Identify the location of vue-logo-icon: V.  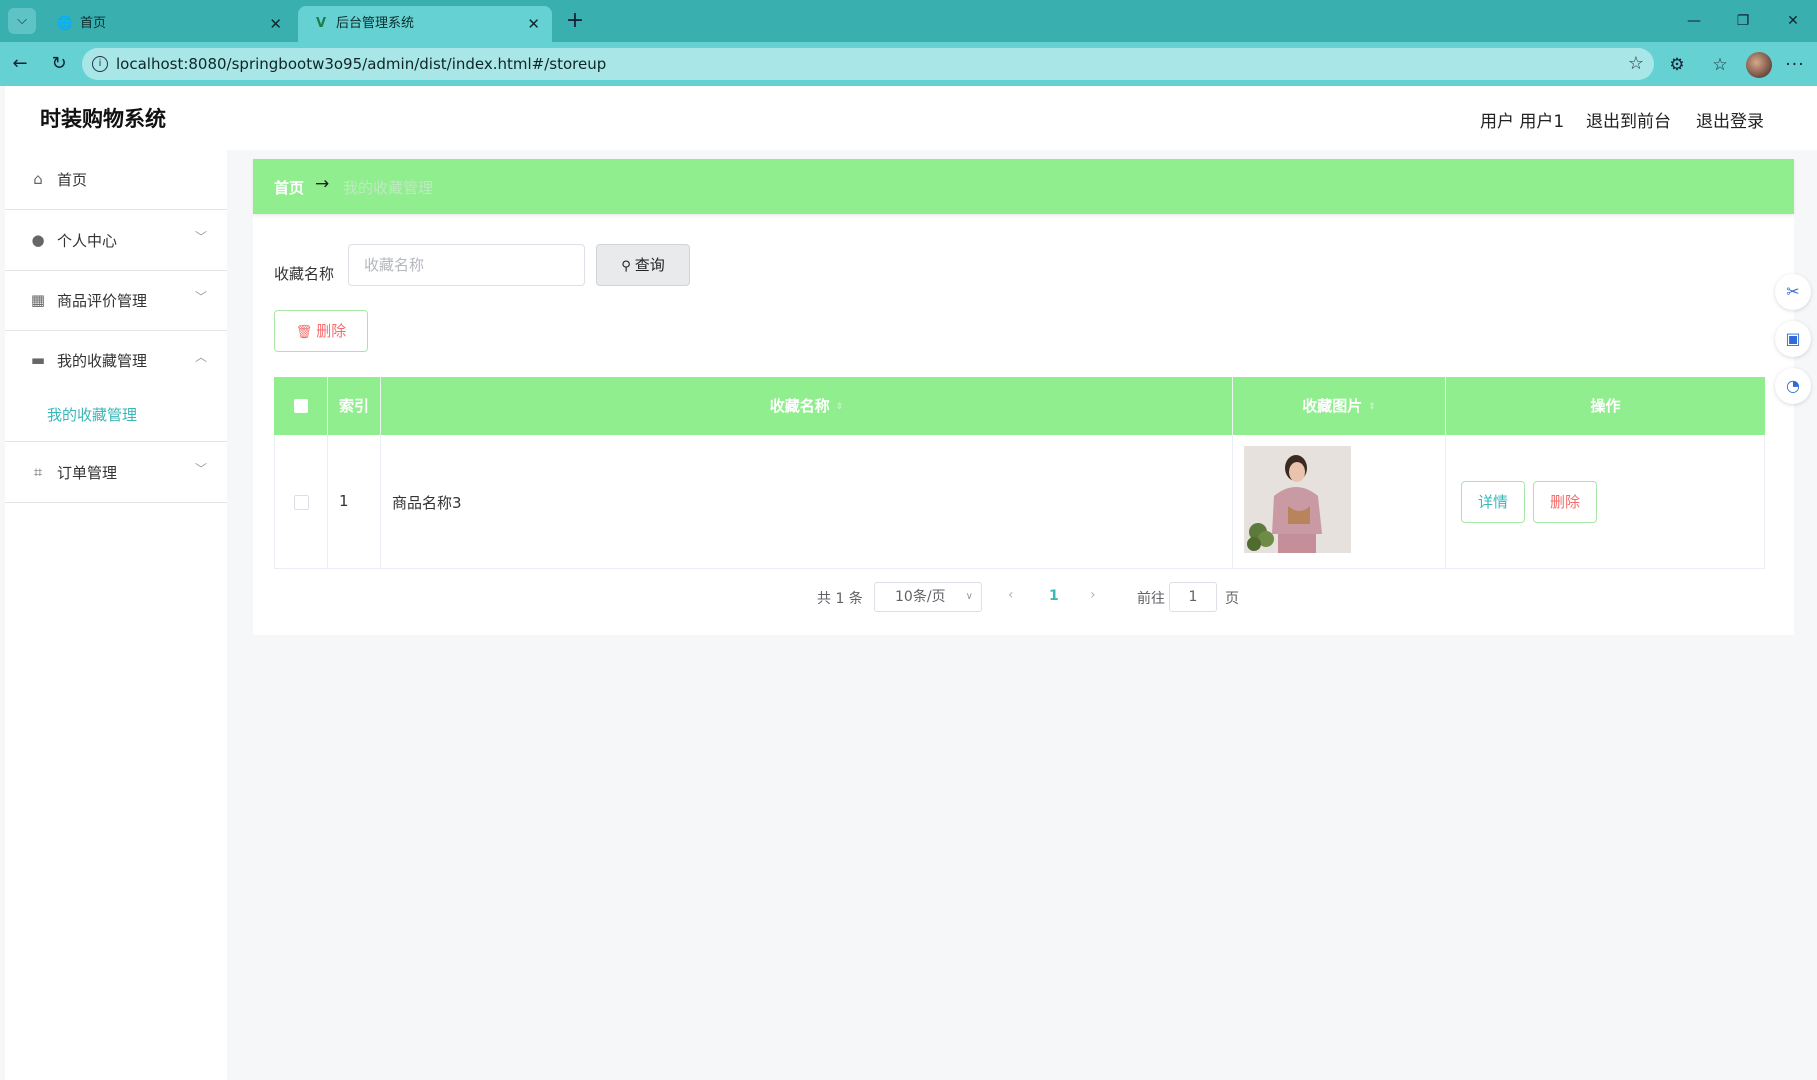
(321, 23).